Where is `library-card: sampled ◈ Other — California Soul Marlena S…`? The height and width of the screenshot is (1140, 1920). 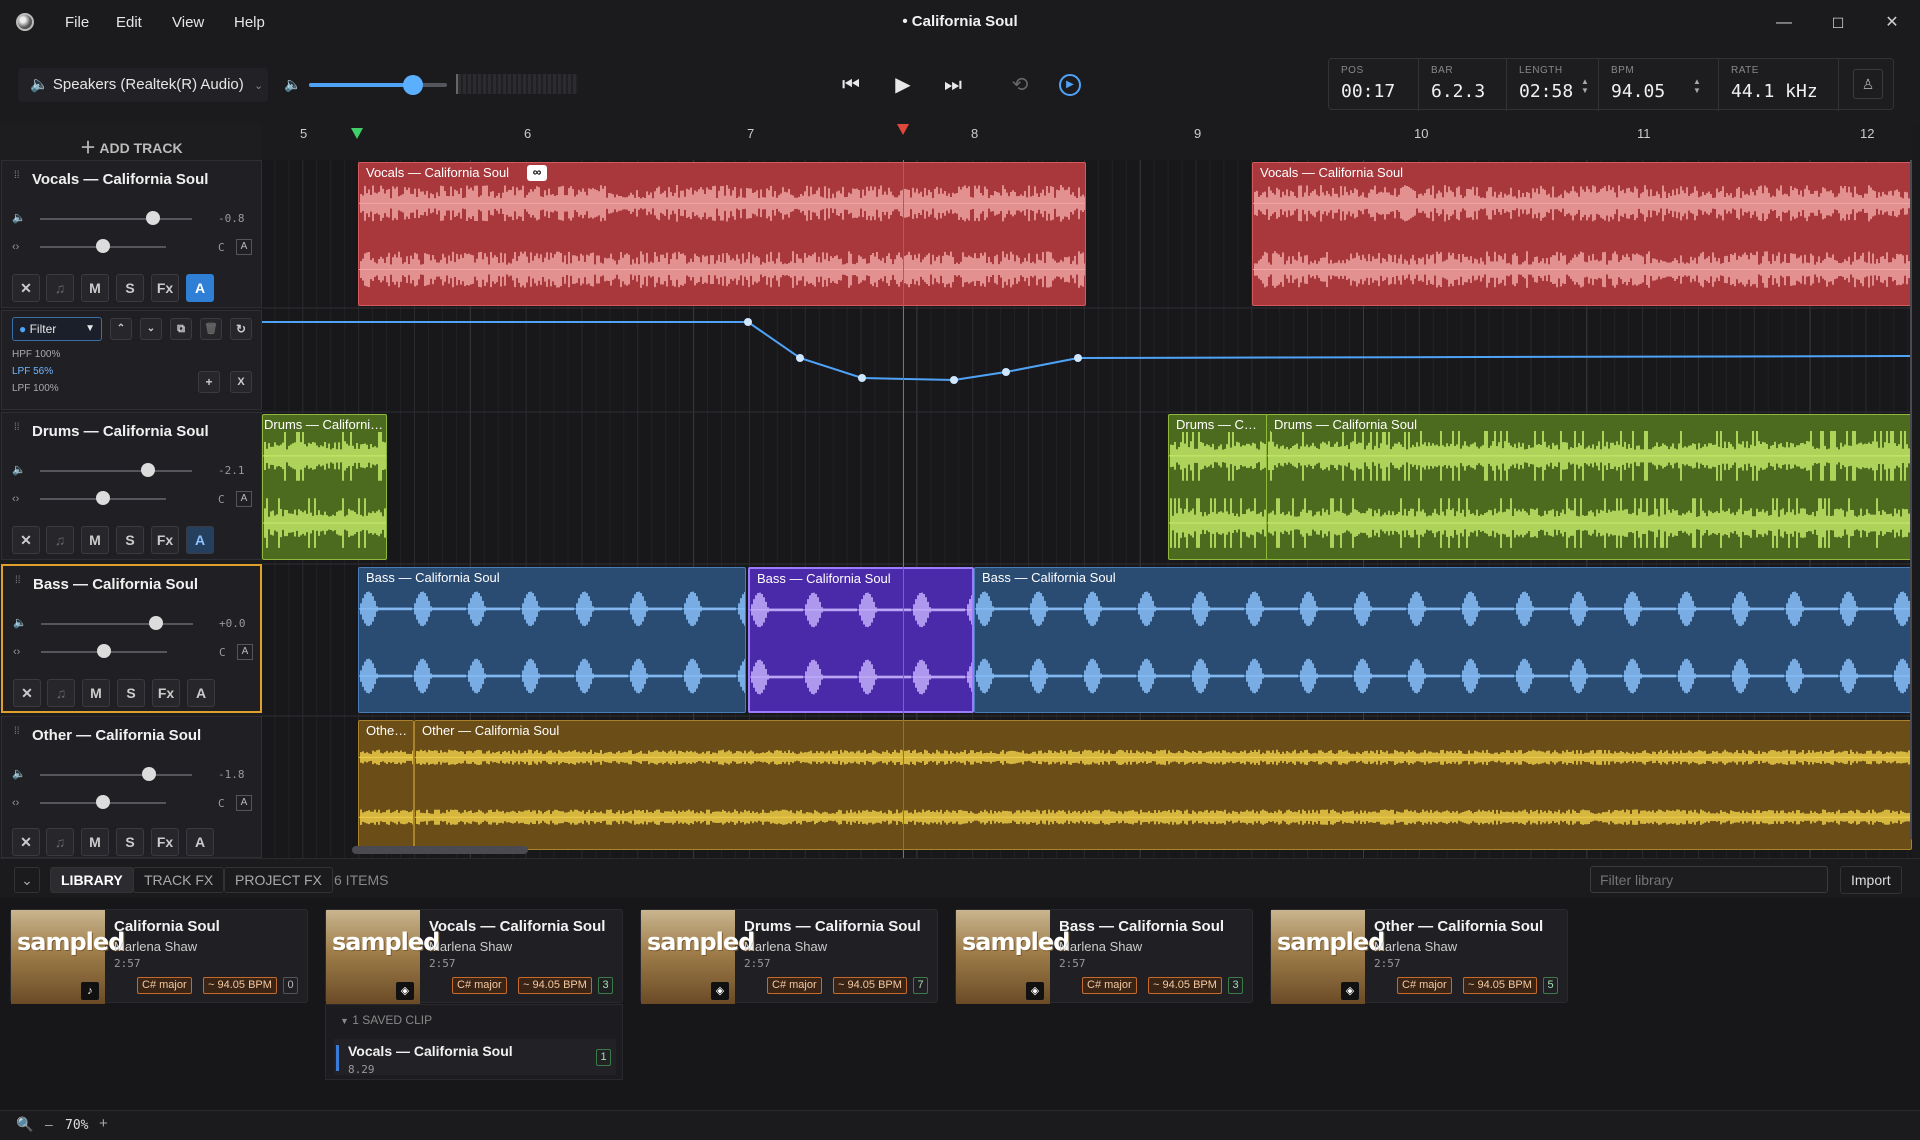
library-card: sampled ◈ Other — California Soul Marlena S… is located at coordinates (1419, 956).